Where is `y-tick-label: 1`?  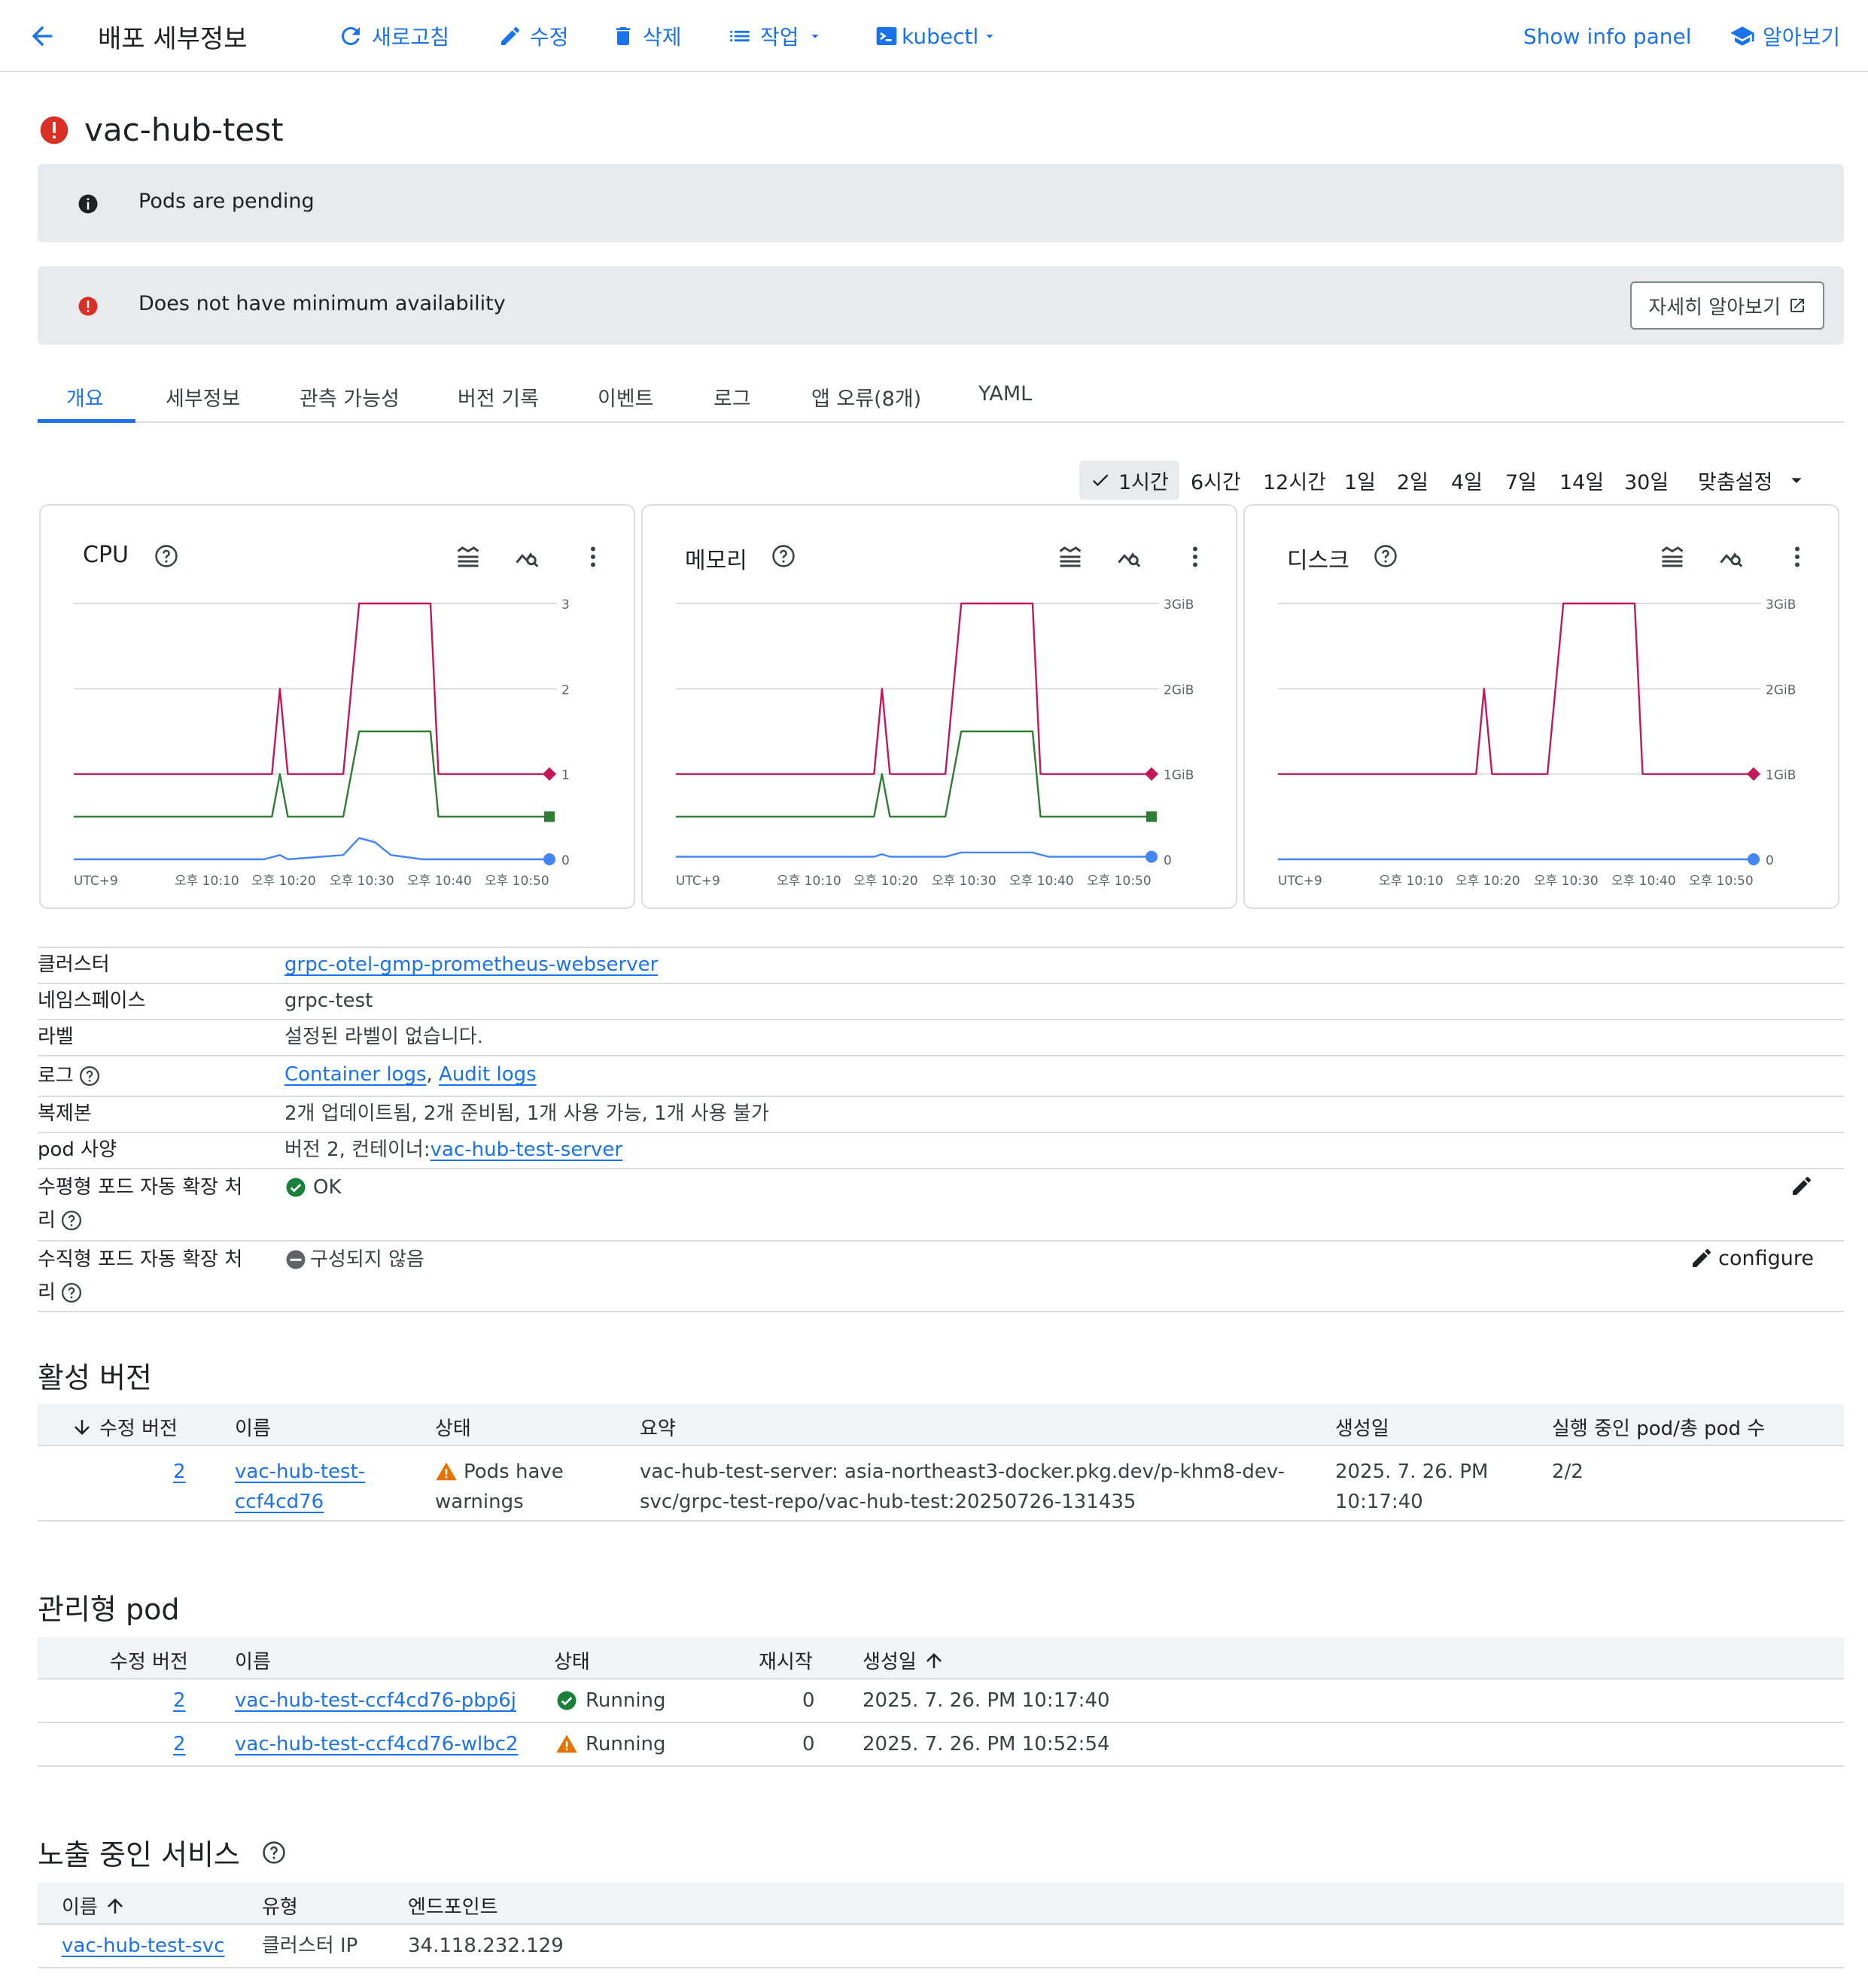 y-tick-label: 1 is located at coordinates (565, 776).